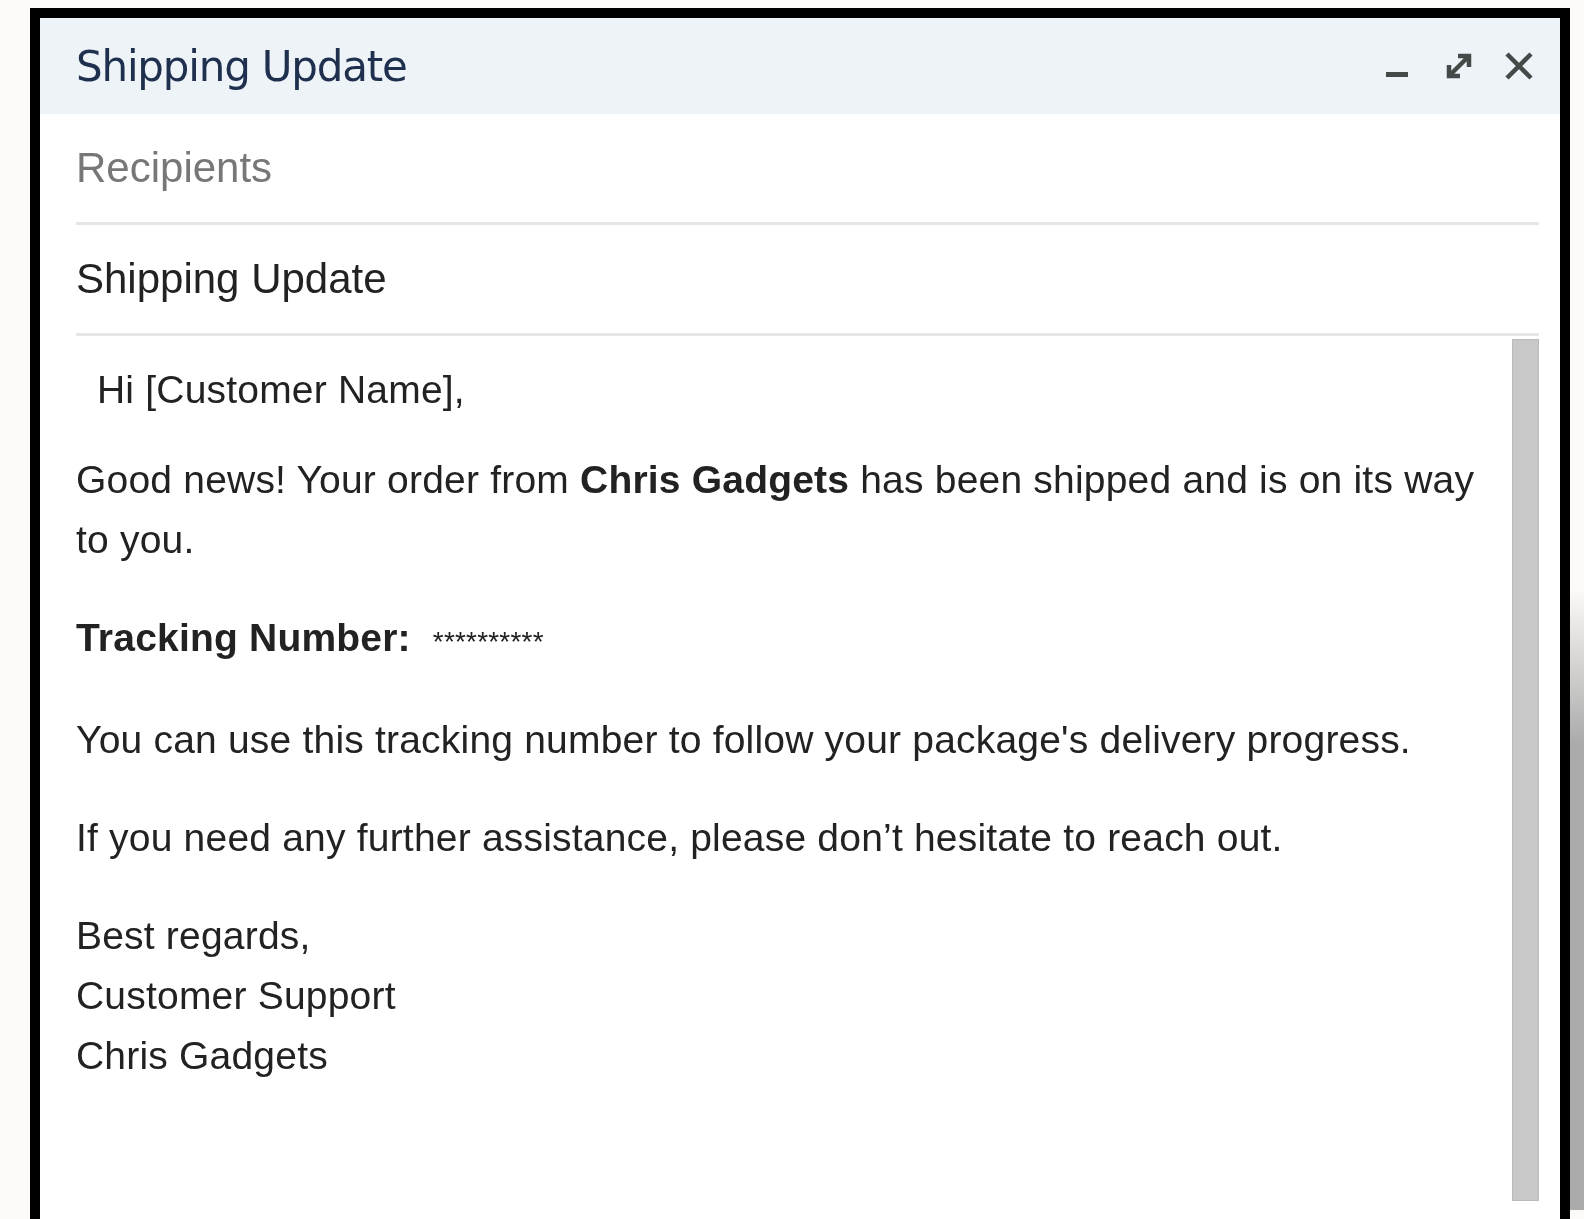 The height and width of the screenshot is (1219, 1584). Describe the element at coordinates (243, 638) in the screenshot. I see `field-label: Tracking Number:` at that location.